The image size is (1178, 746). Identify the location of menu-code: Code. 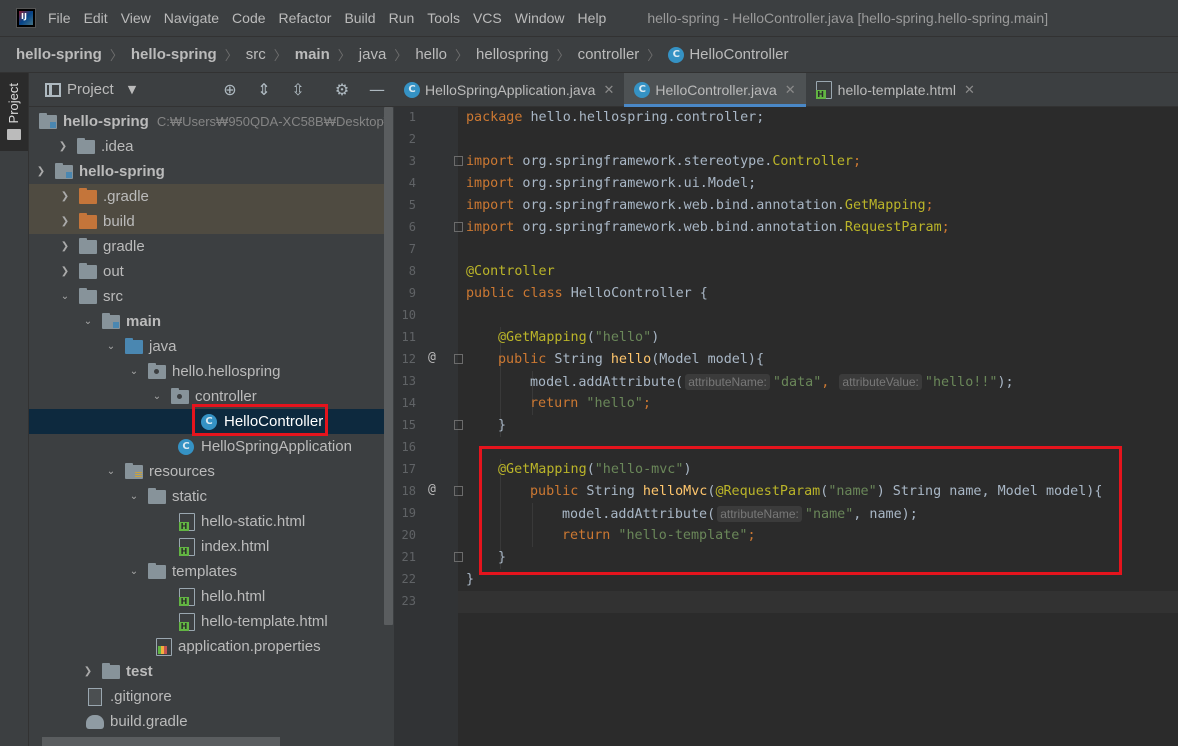
(248, 18).